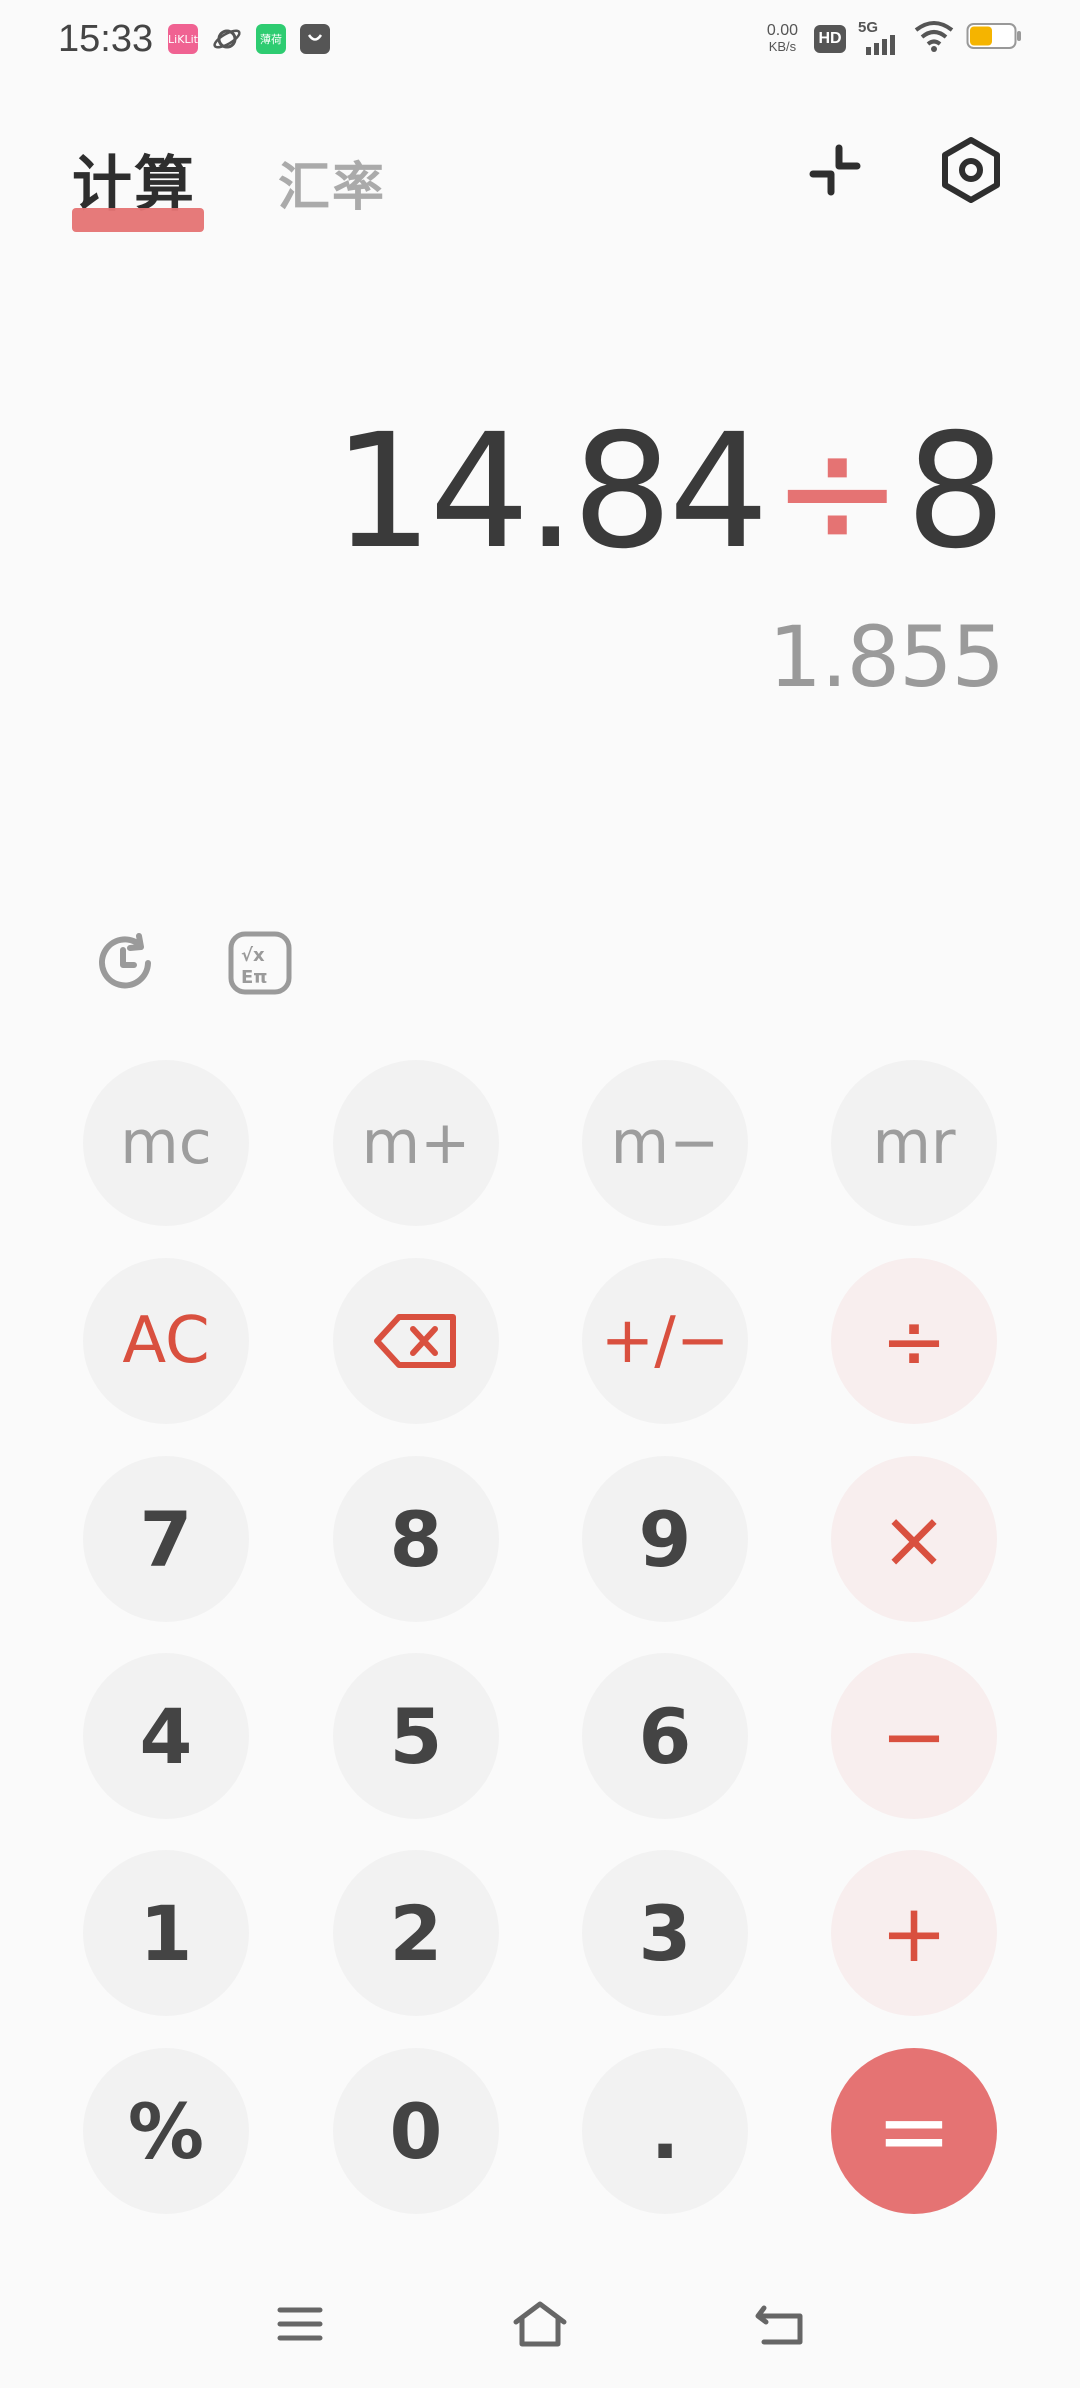 The image size is (1080, 2388). What do you see at coordinates (665, 1143) in the screenshot?
I see `key-memory-subtract: m−` at bounding box center [665, 1143].